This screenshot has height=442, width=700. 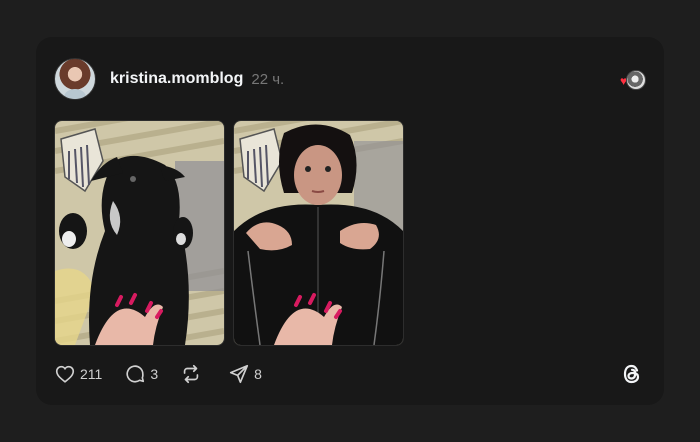 I want to click on dog-photo-image, so click(x=139, y=233).